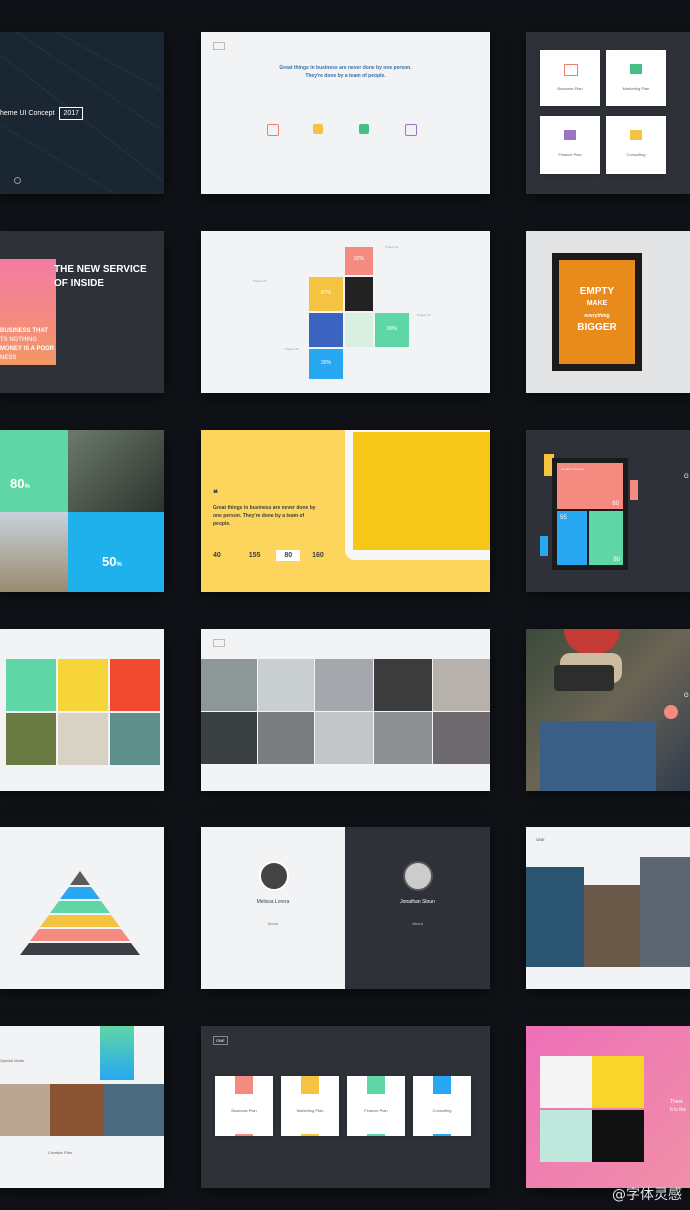  What do you see at coordinates (618, 1082) in the screenshot?
I see `child-tile` at bounding box center [618, 1082].